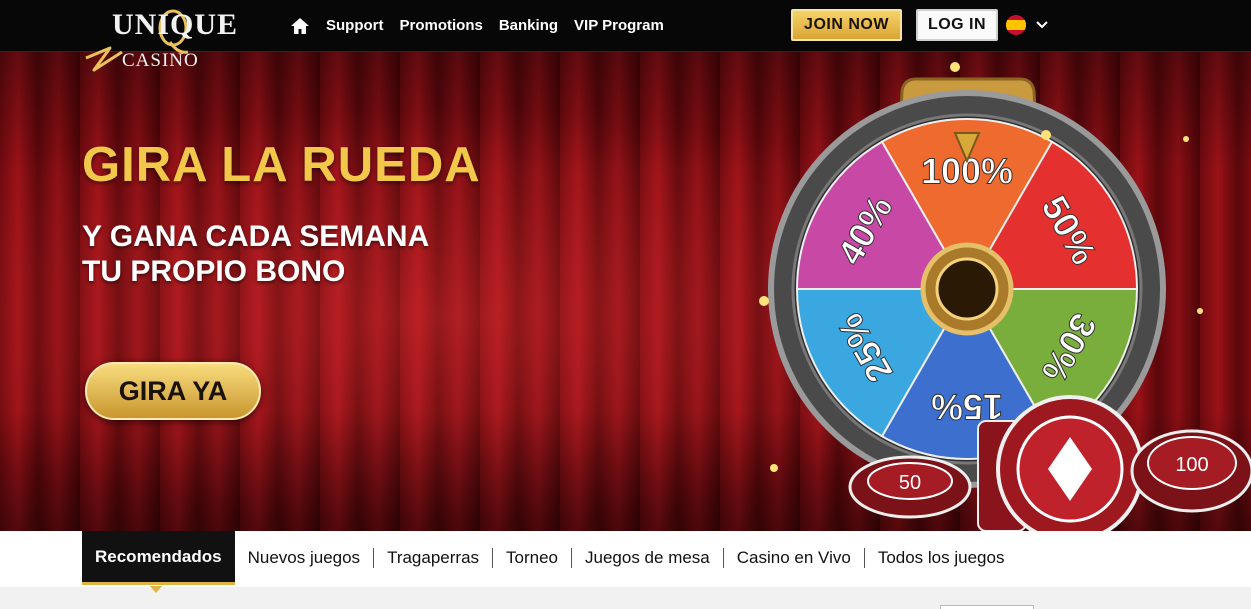 The width and height of the screenshot is (1251, 609). I want to click on chip-50-label: 50, so click(910, 483).